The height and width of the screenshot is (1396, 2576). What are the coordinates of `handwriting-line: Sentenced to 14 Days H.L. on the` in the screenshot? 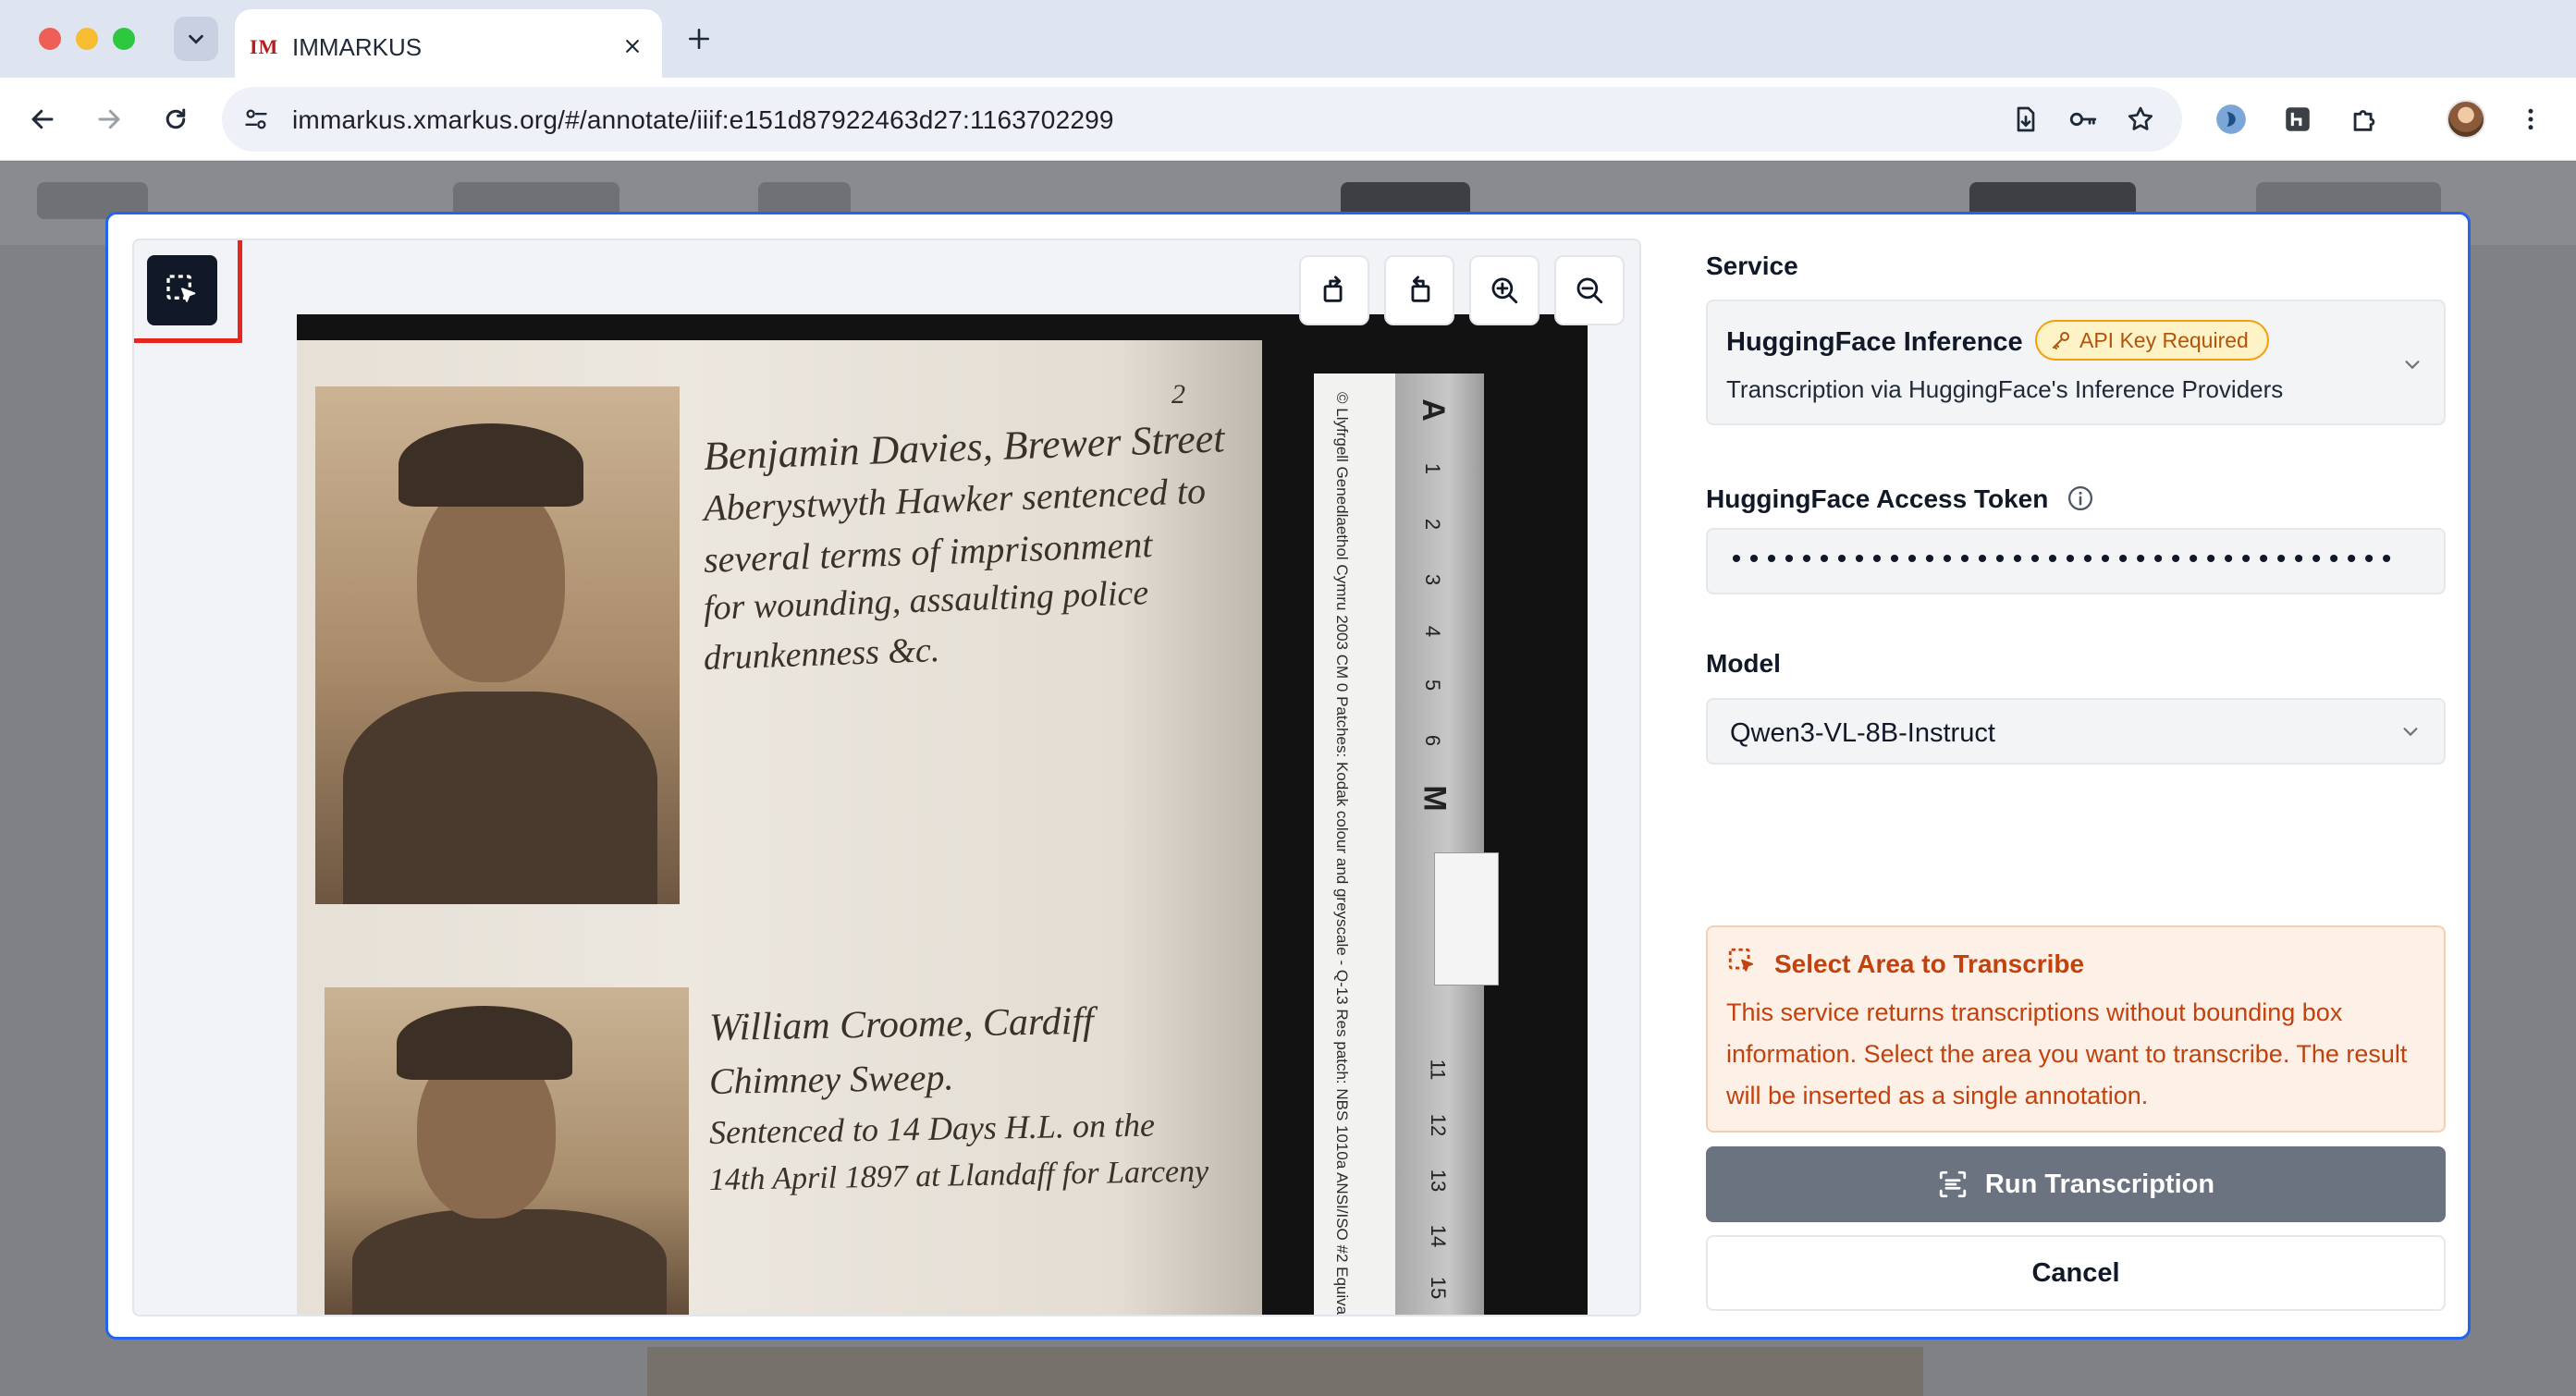 It's located at (932, 1128).